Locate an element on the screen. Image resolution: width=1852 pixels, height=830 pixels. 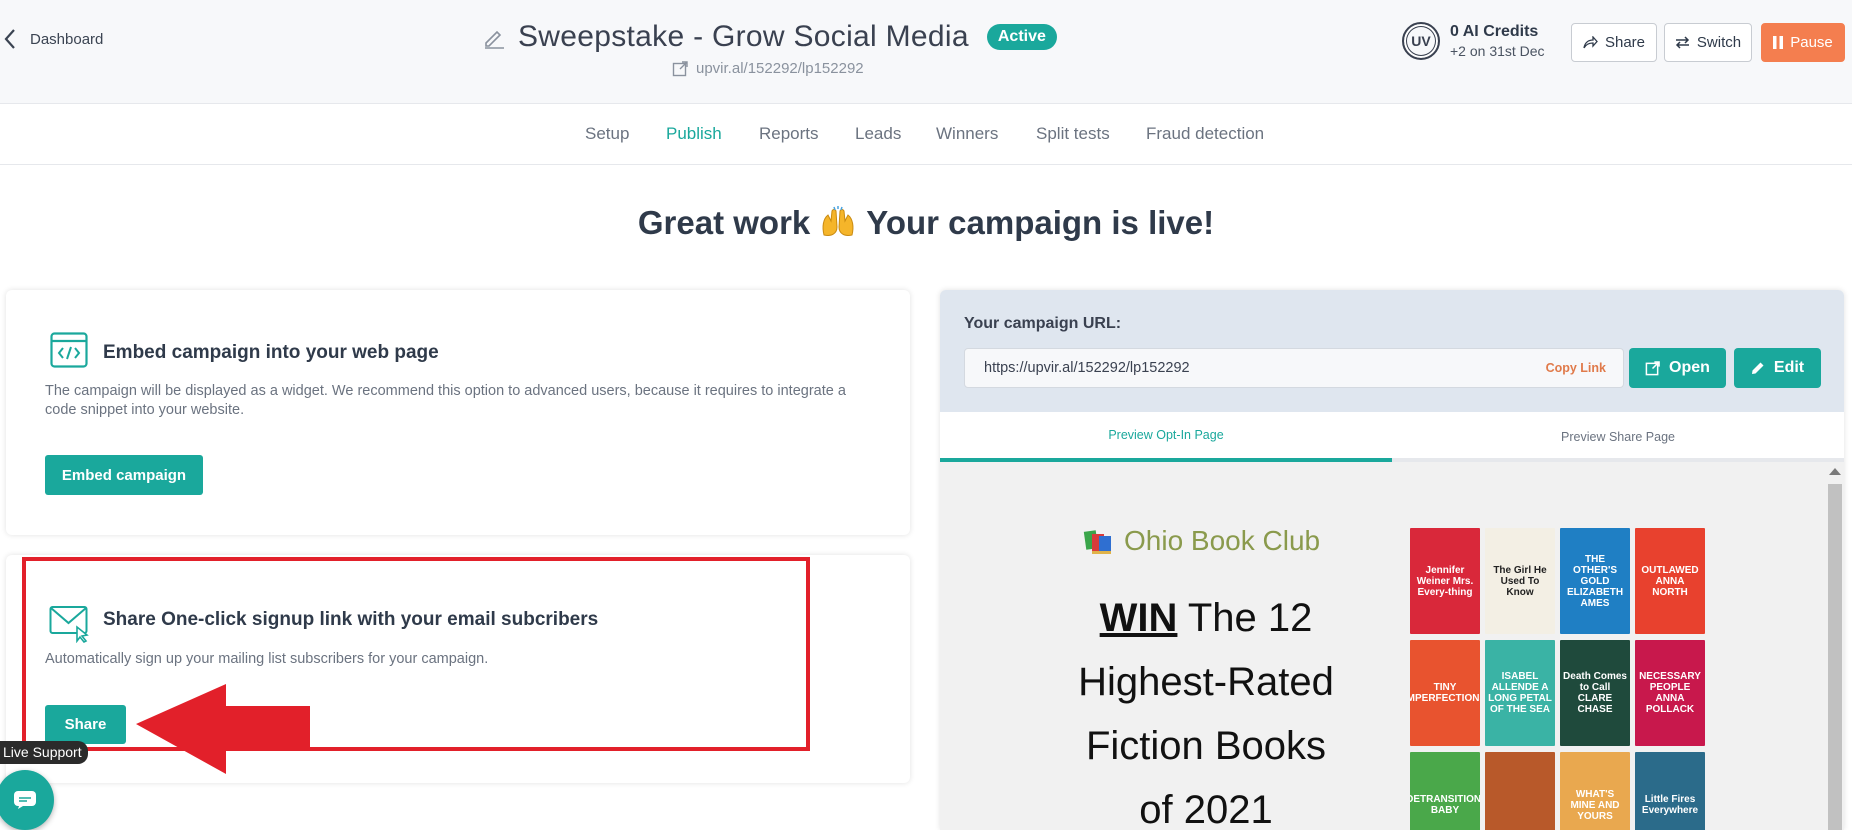
edit-page-button: Edit is located at coordinates (1777, 368).